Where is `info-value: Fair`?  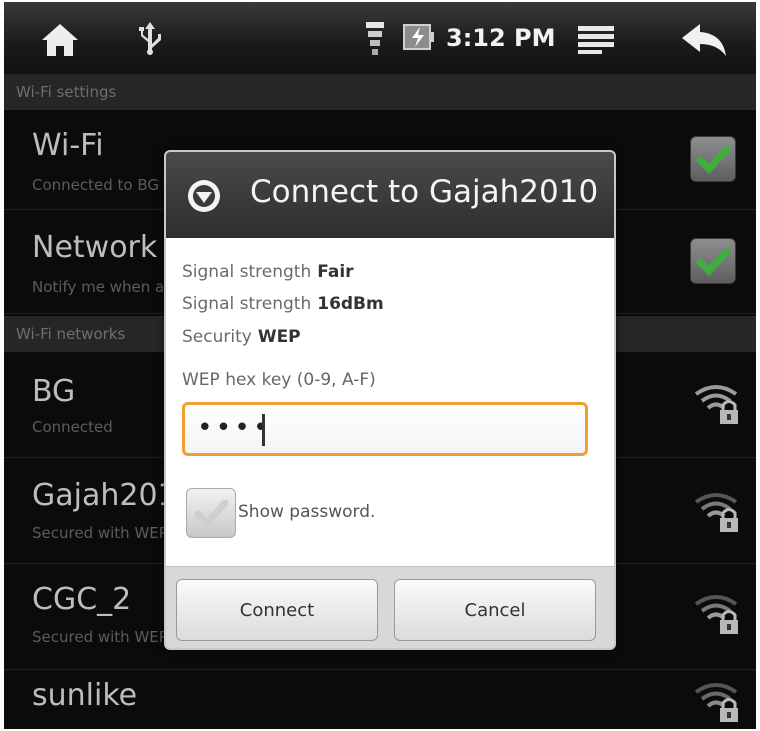
info-value: Fair is located at coordinates (335, 272).